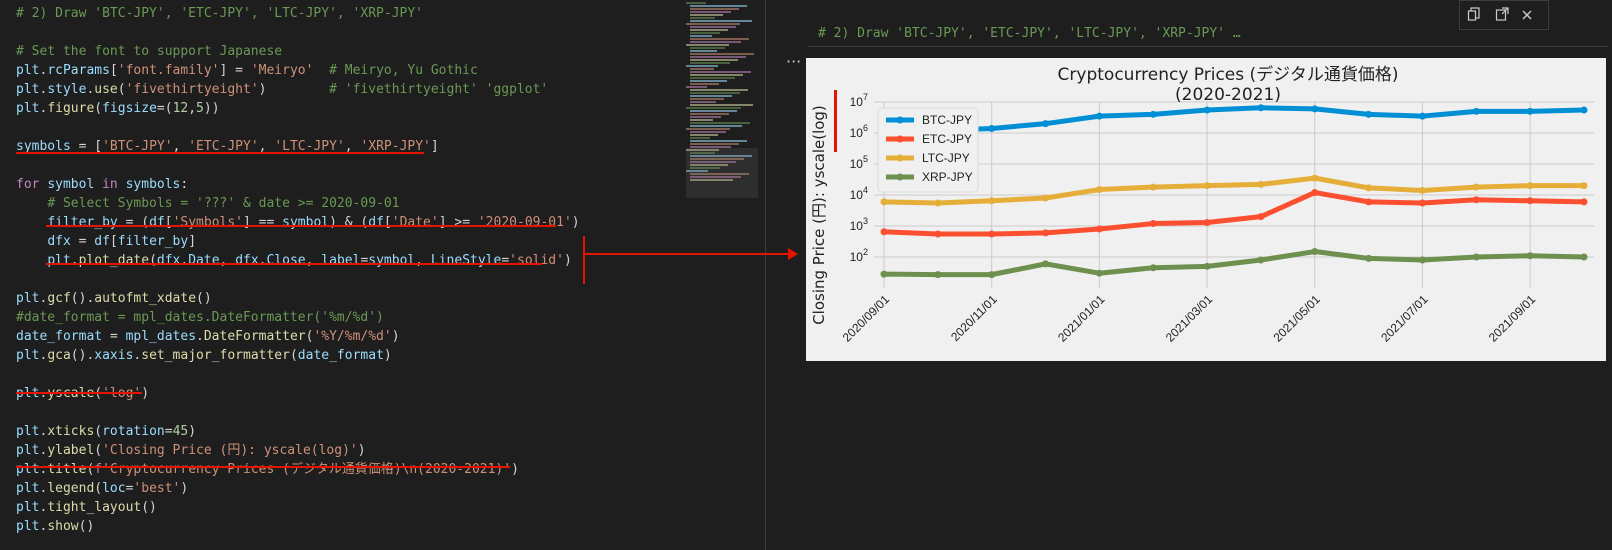  I want to click on code-token: ., so click(262, 260).